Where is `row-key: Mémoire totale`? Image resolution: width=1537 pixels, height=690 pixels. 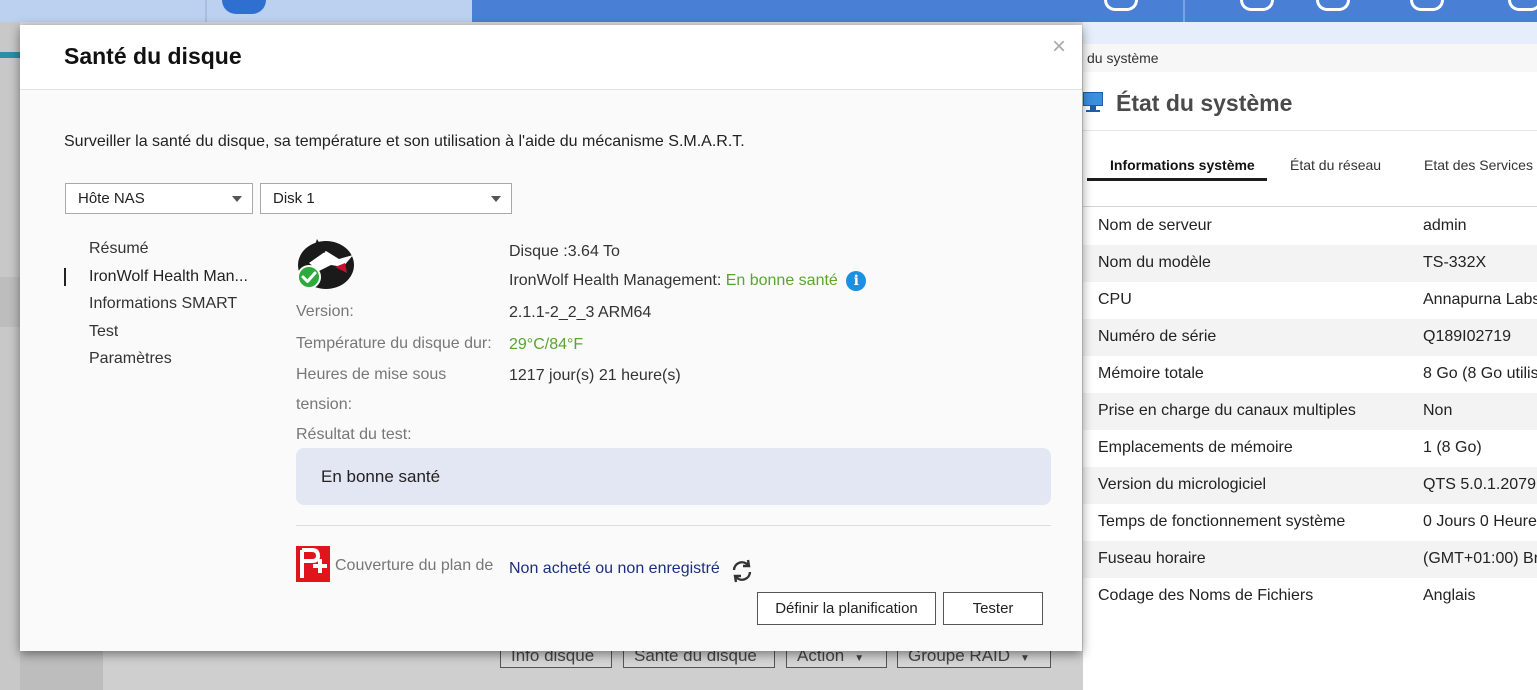 row-key: Mémoire totale is located at coordinates (1151, 373).